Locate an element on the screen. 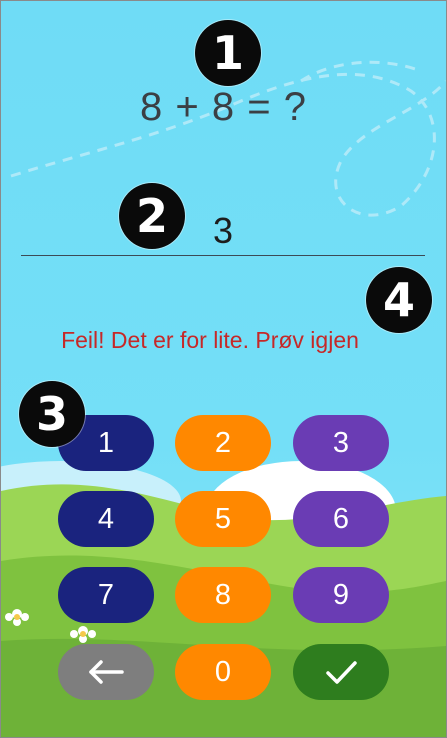 The width and height of the screenshot is (447, 738). key-6-button: 6 is located at coordinates (341, 519).